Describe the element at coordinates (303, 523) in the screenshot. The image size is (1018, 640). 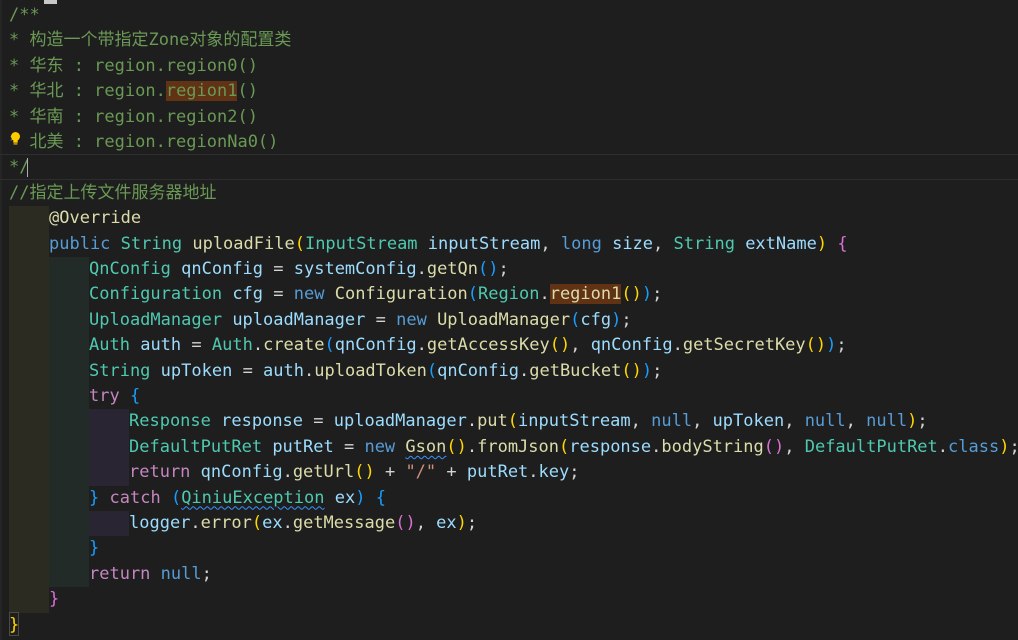
I see `code-line: logger.error(ex.getMessage(), ex);` at that location.